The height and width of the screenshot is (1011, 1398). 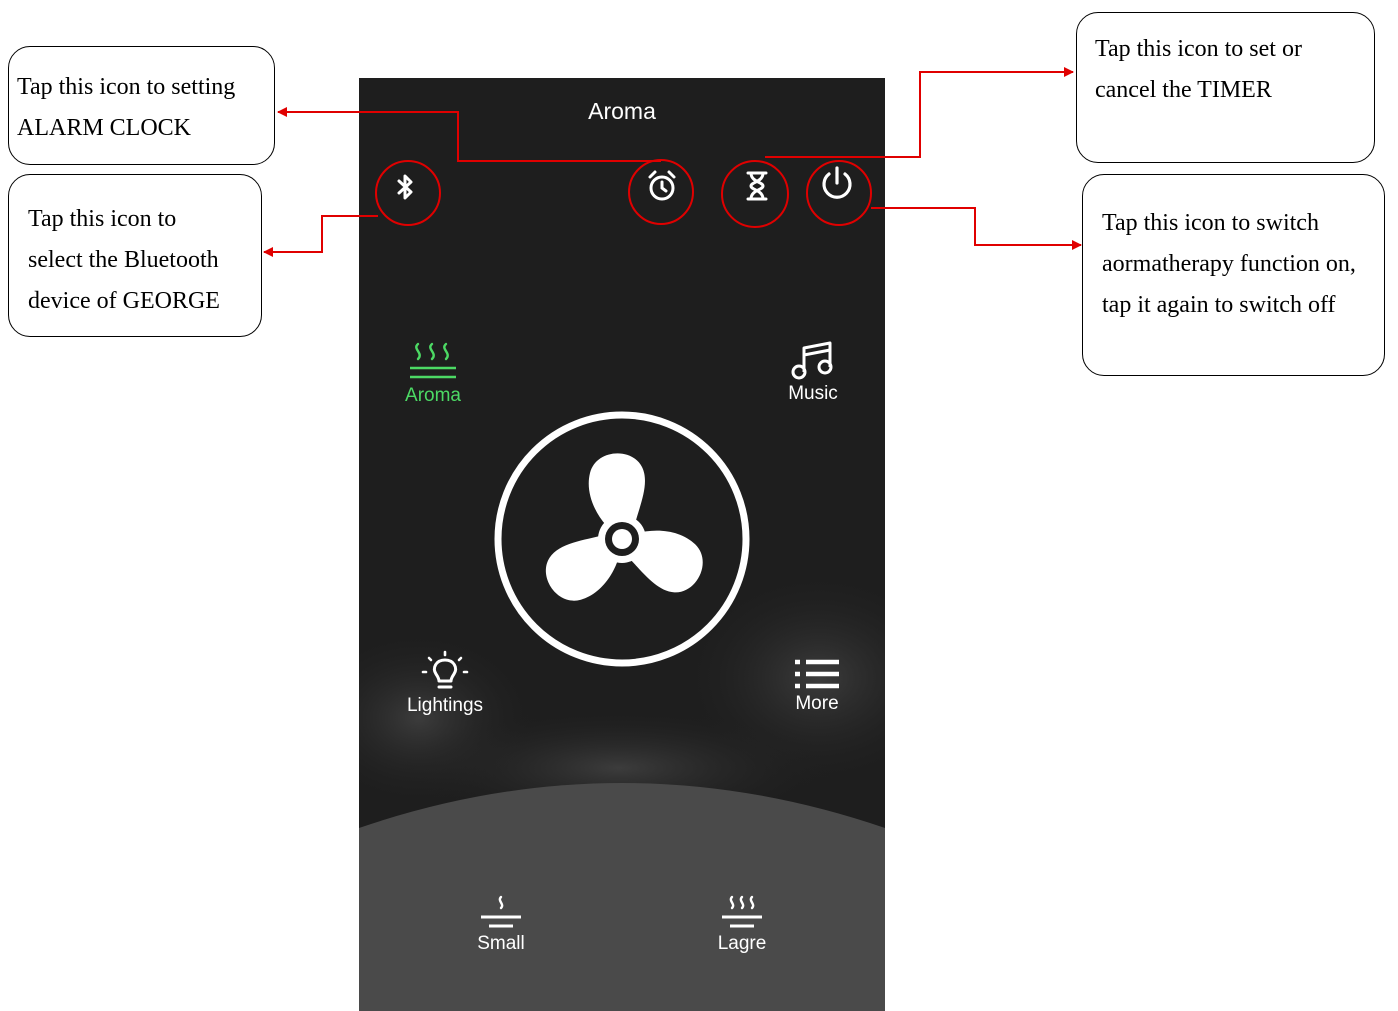 I want to click on mode-aroma: Aroma, so click(x=433, y=373).